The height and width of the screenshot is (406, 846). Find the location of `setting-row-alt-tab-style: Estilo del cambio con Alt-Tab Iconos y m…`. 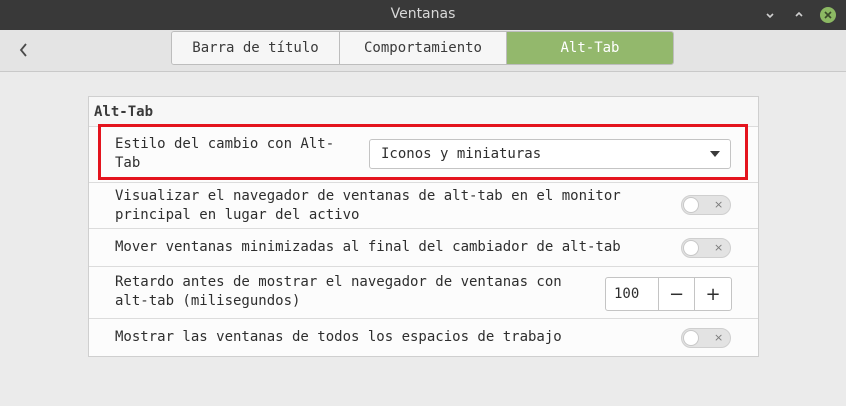

setting-row-alt-tab-style: Estilo del cambio con Alt-Tab Iconos y m… is located at coordinates (423, 154).